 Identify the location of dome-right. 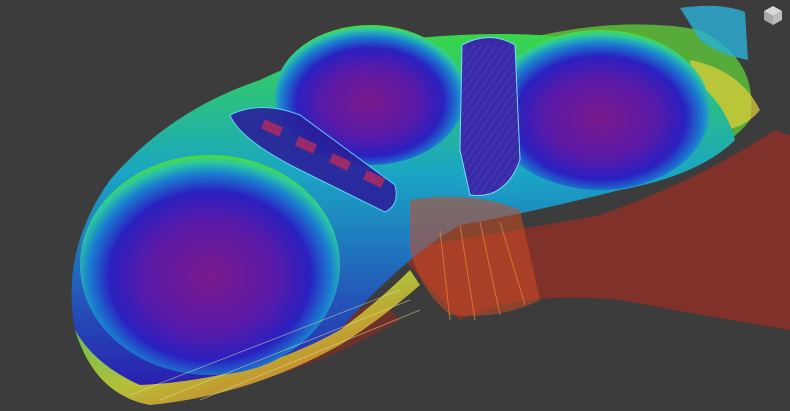
(600, 110).